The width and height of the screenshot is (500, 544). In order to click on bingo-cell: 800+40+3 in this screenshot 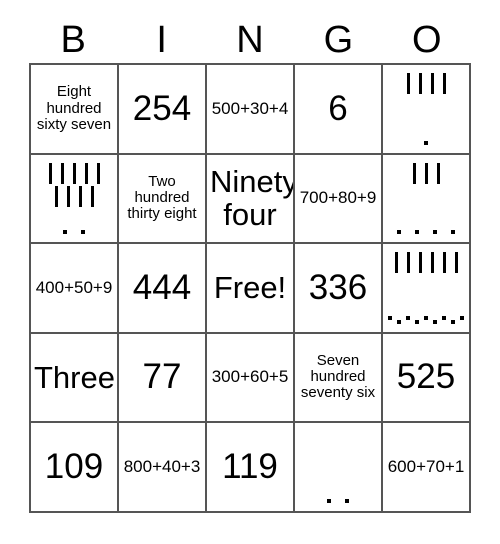, I will do `click(163, 468)`.